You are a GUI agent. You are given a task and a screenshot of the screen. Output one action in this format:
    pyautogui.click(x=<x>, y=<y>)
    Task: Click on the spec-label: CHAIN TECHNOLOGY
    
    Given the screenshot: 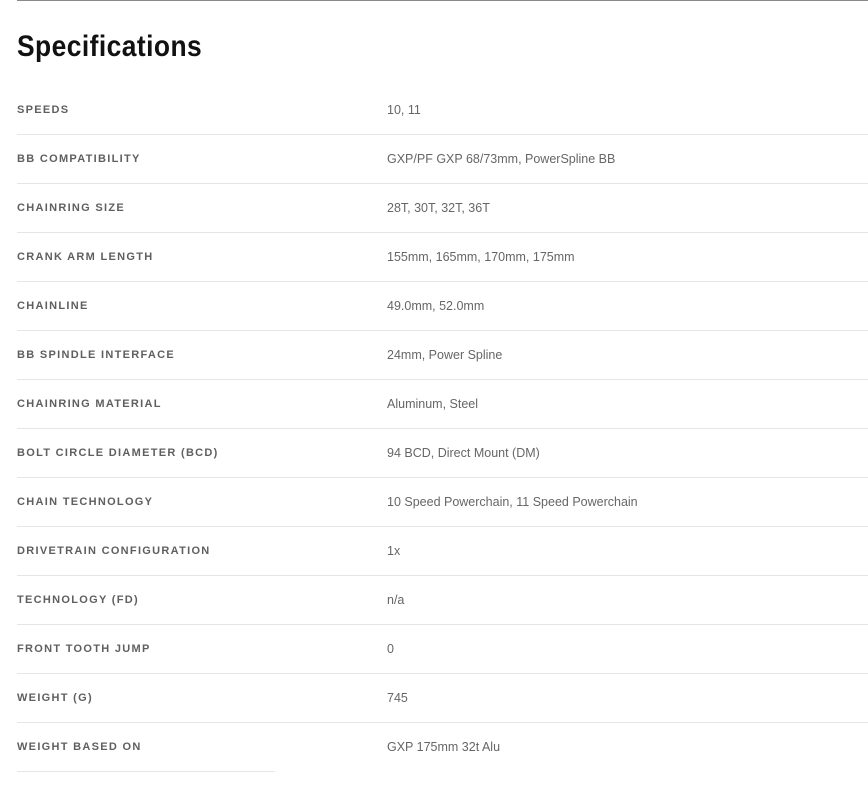 What is the action you would take?
    pyautogui.click(x=85, y=502)
    